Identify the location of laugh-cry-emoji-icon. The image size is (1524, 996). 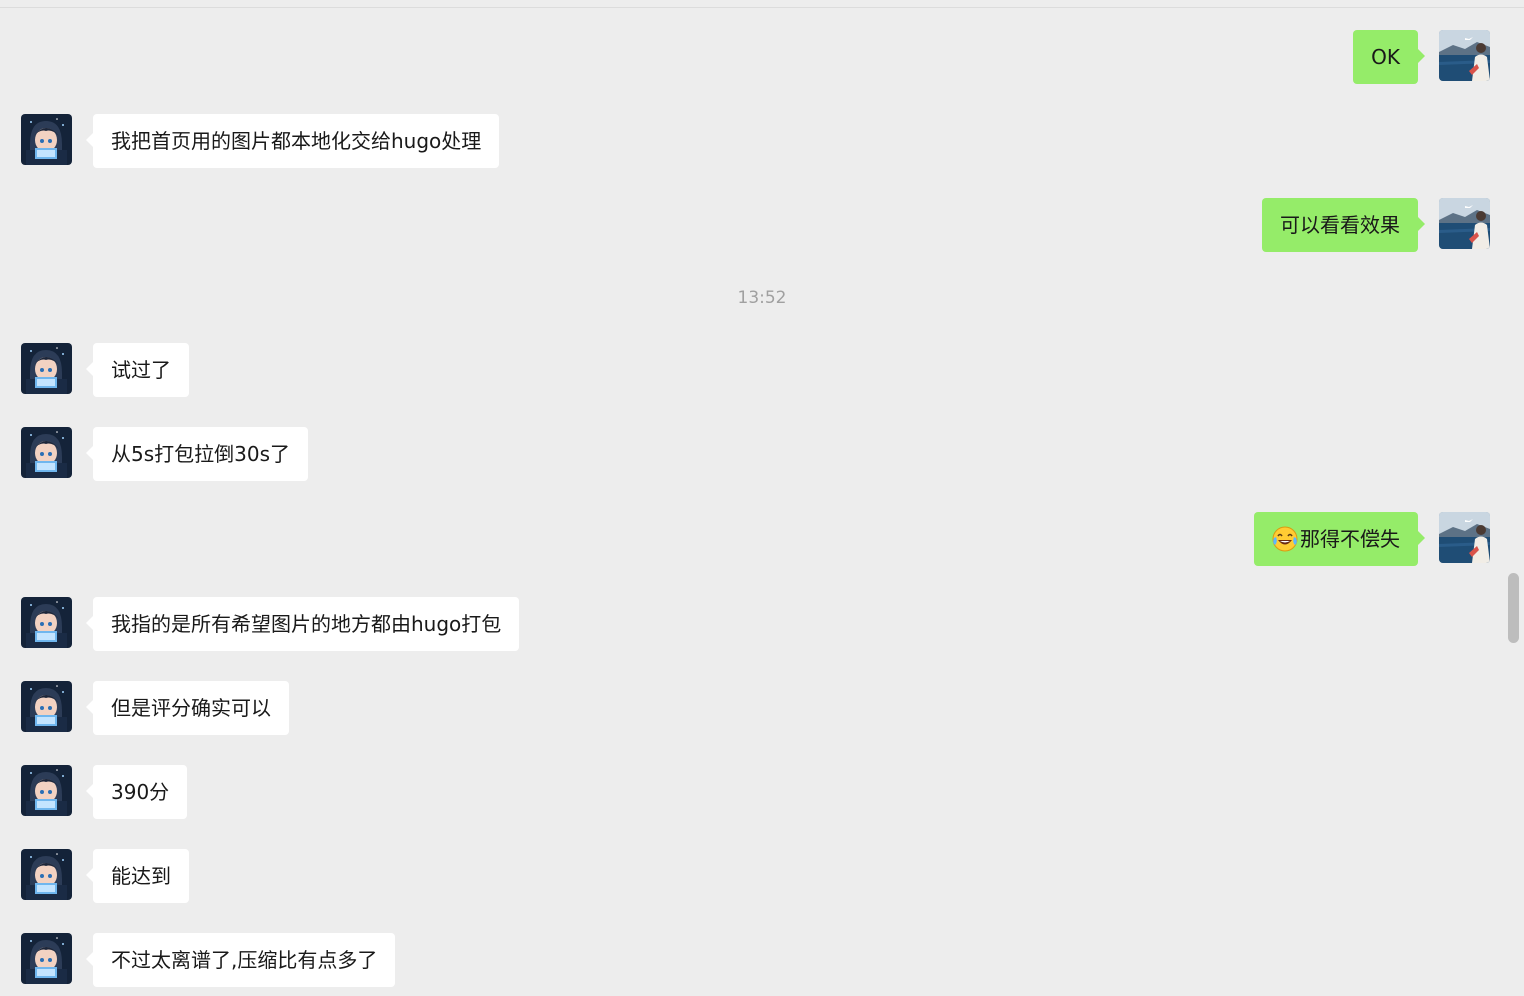
(1285, 538).